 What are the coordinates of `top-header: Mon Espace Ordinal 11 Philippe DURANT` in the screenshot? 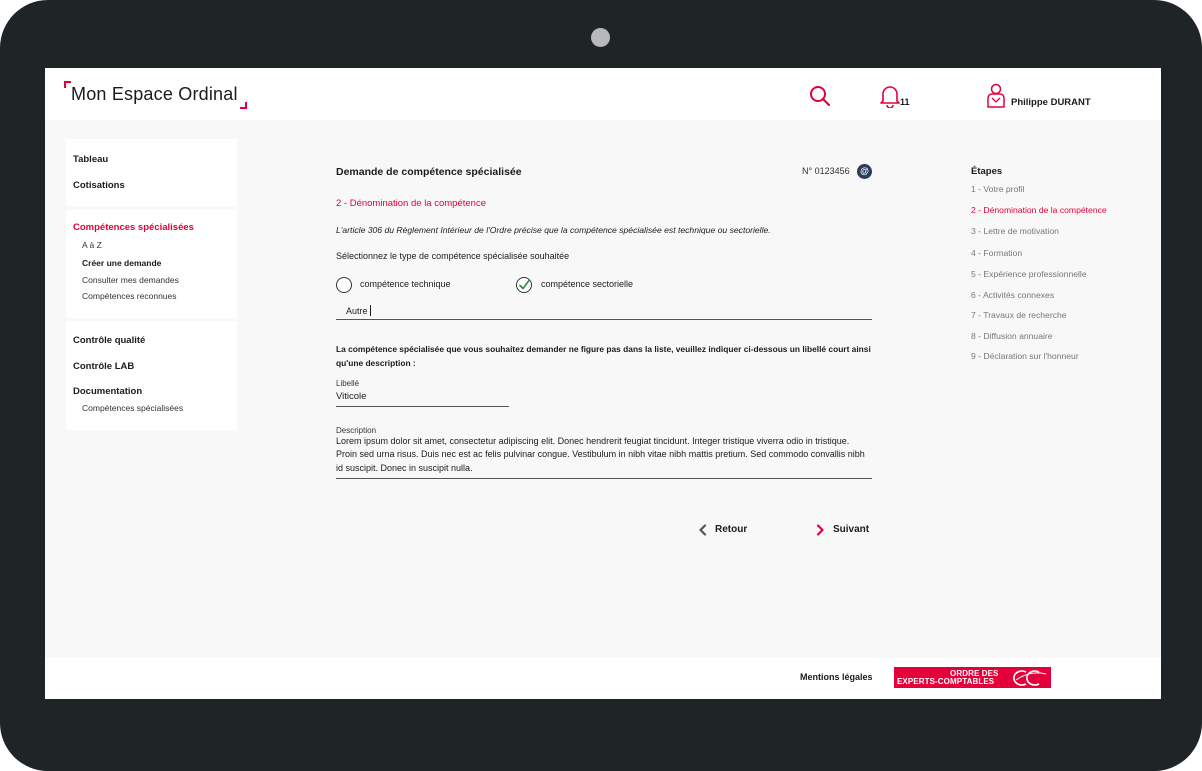 It's located at (603, 94).